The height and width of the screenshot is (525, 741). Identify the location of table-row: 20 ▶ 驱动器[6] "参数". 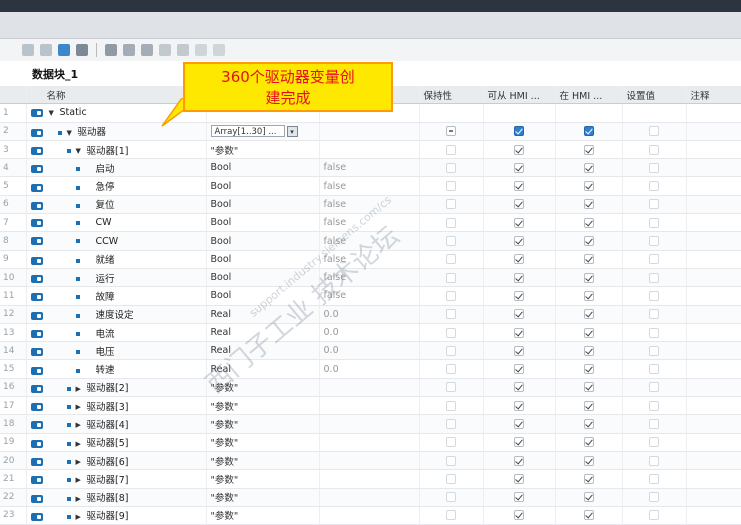
(370, 461).